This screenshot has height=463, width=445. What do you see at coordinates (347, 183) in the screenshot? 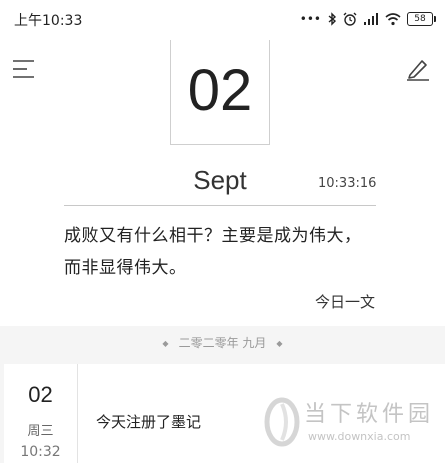
I see `current-clock: 10:33:16` at bounding box center [347, 183].